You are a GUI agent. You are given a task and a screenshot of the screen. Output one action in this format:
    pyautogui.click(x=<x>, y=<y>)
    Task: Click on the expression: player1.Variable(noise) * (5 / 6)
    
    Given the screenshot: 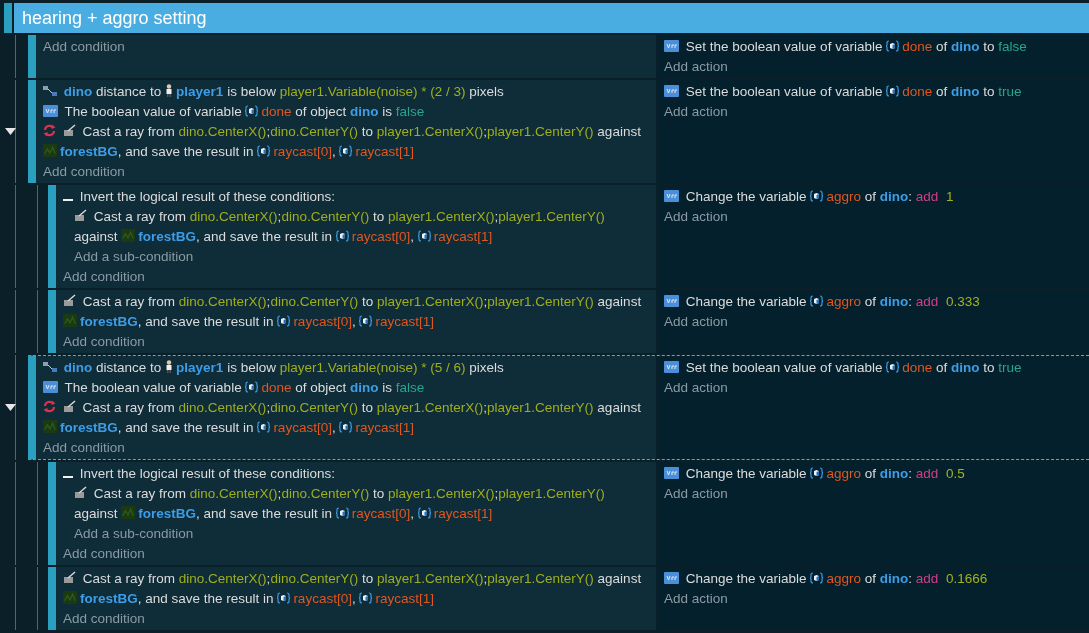 What is the action you would take?
    pyautogui.click(x=372, y=367)
    